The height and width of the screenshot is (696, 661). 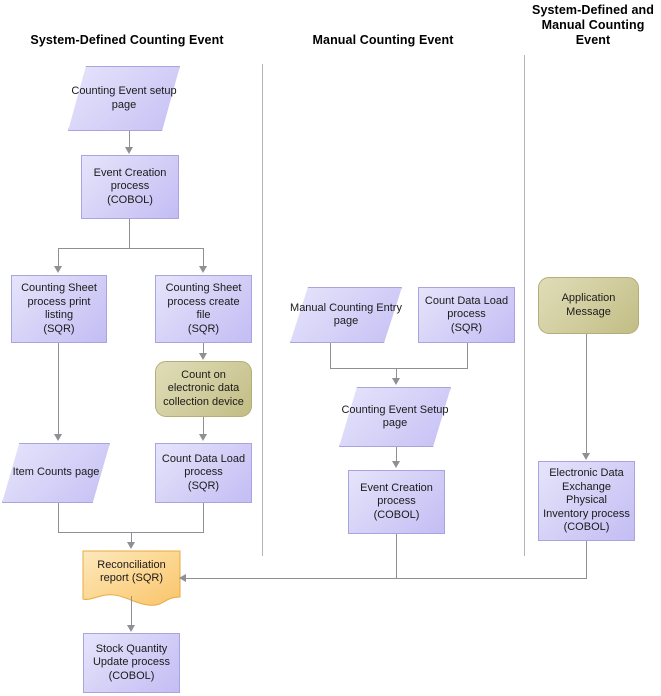 I want to click on column-title-system-and-manual-line2: Manual Counting, so click(x=593, y=25).